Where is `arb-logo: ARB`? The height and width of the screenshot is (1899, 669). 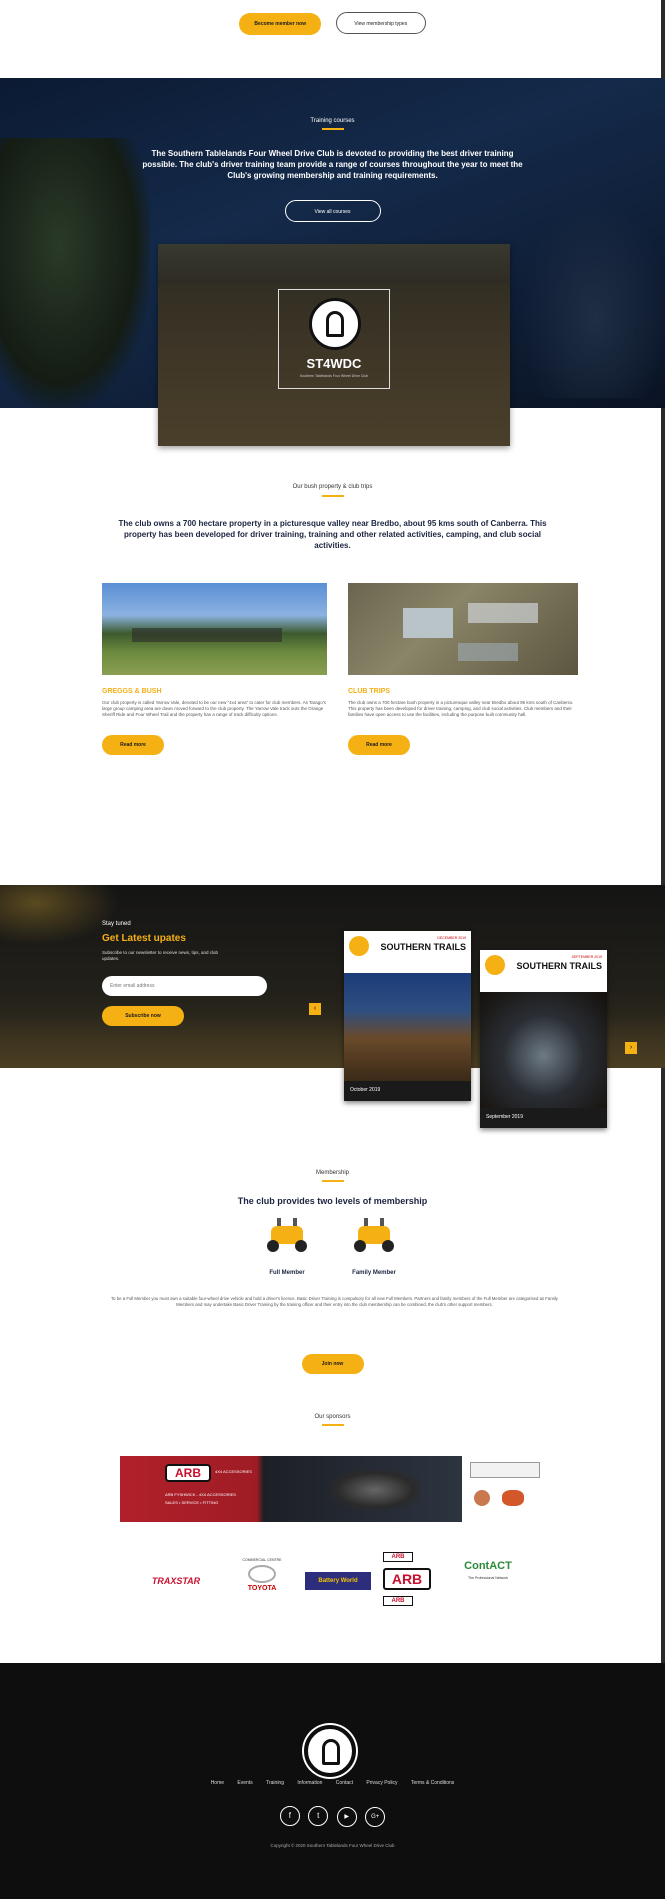 arb-logo: ARB is located at coordinates (188, 1473).